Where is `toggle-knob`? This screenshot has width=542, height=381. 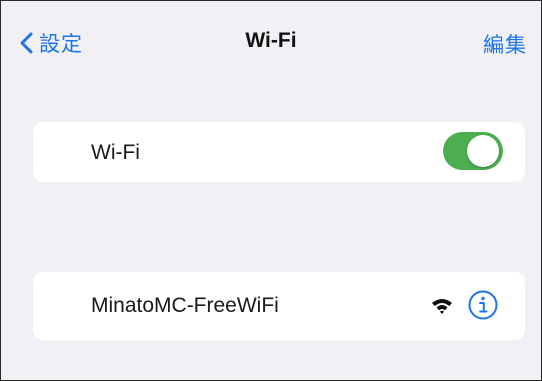 toggle-knob is located at coordinates (483, 151).